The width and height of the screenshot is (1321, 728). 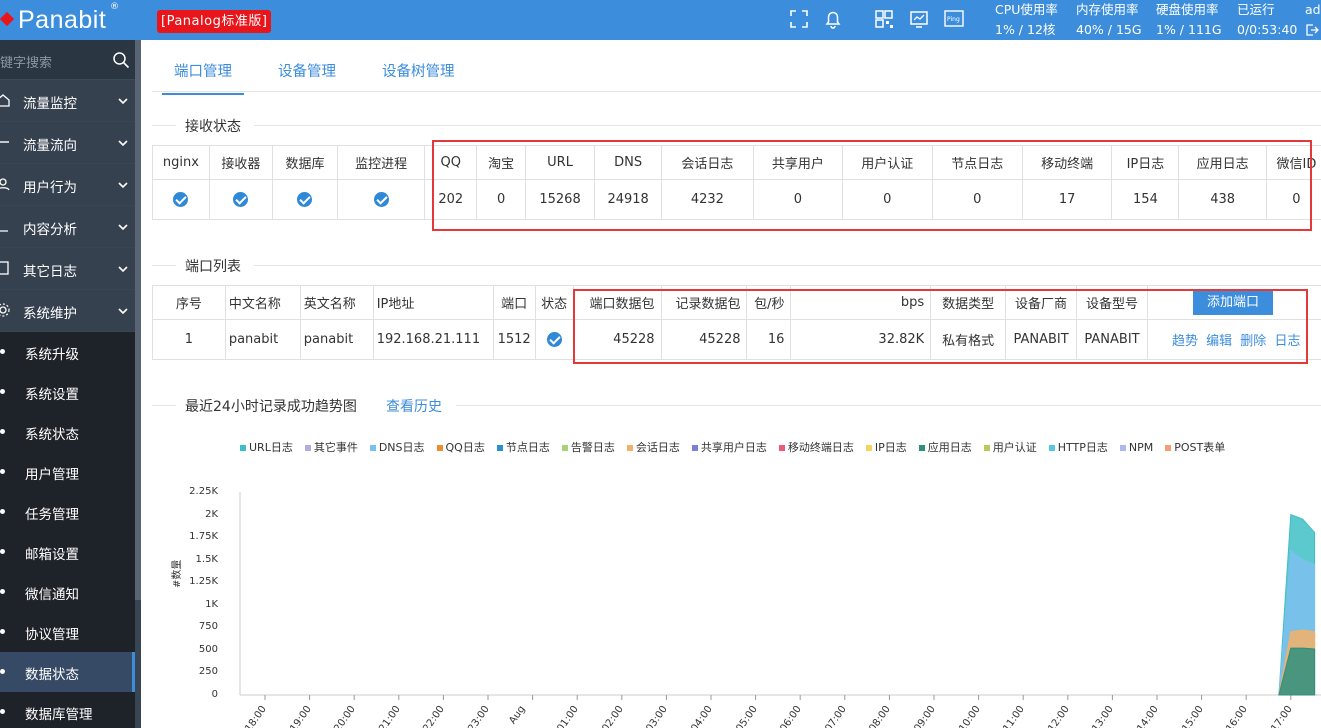 I want to click on legend-item: 节点日志, so click(x=523, y=448).